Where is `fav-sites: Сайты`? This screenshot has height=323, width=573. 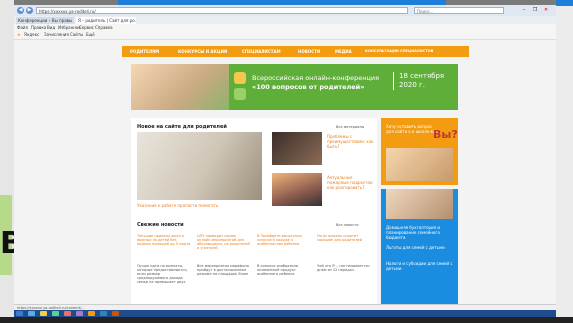 fav-sites: Сайты is located at coordinates (76, 35).